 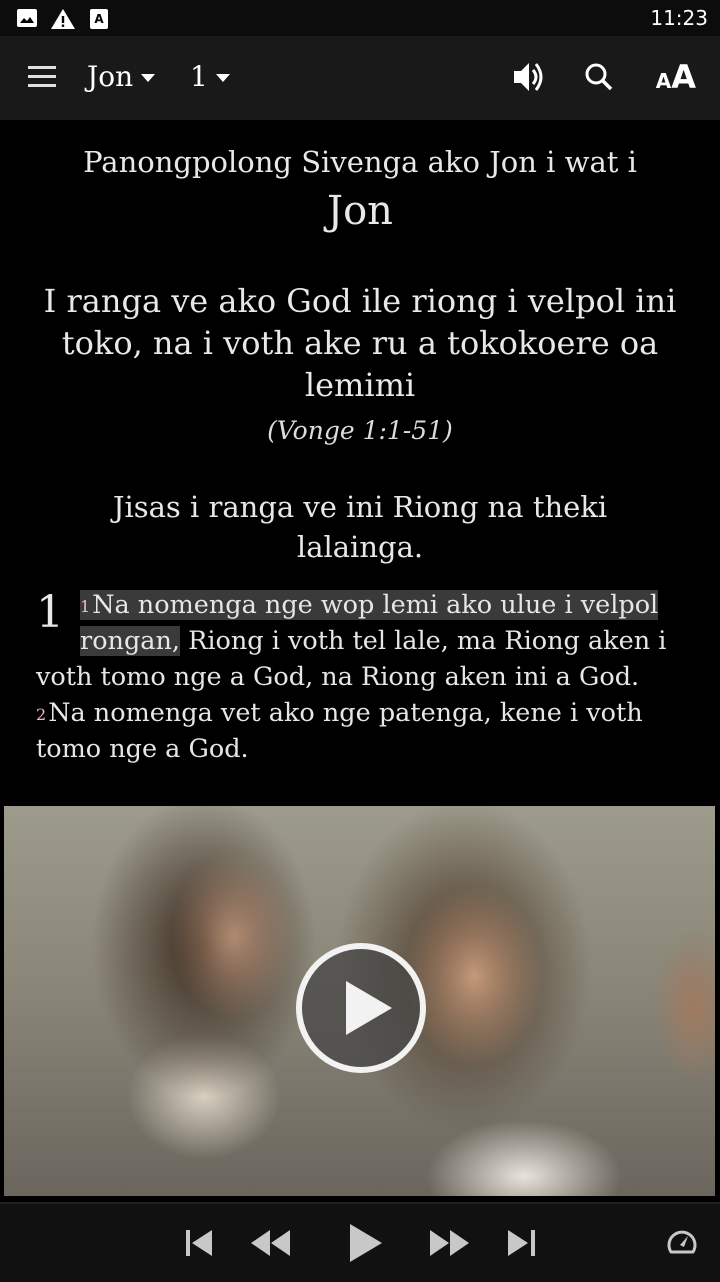 What do you see at coordinates (27, 20) in the screenshot?
I see `image-icon` at bounding box center [27, 20].